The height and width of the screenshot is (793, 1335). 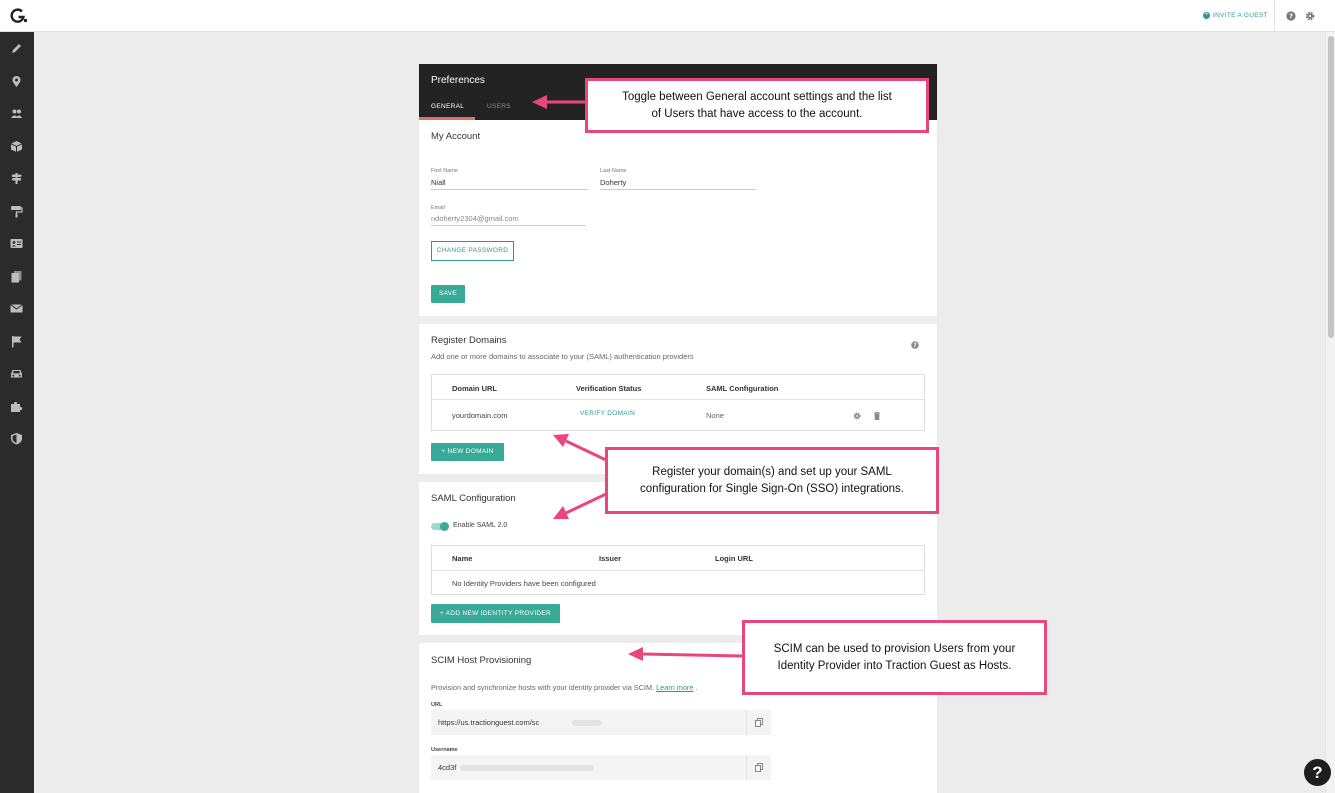 What do you see at coordinates (715, 415) in the screenshot?
I see `saml-config-cell: None` at bounding box center [715, 415].